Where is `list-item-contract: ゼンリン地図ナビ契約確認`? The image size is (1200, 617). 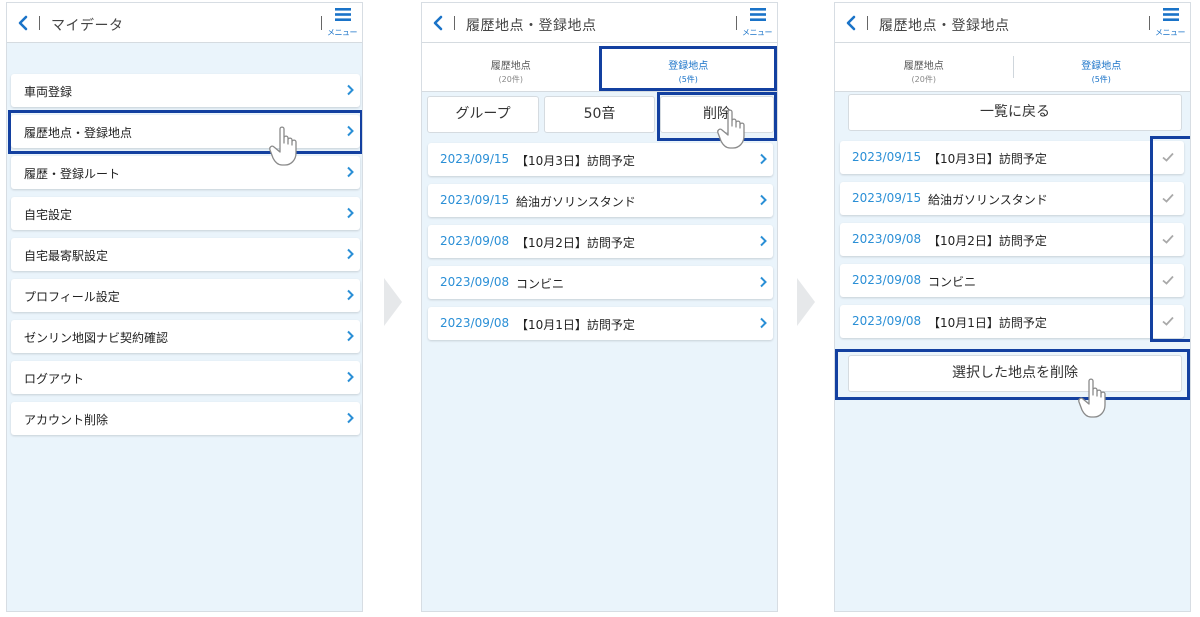
list-item-contract: ゼンリン地図ナビ契約確認 is located at coordinates (185, 336).